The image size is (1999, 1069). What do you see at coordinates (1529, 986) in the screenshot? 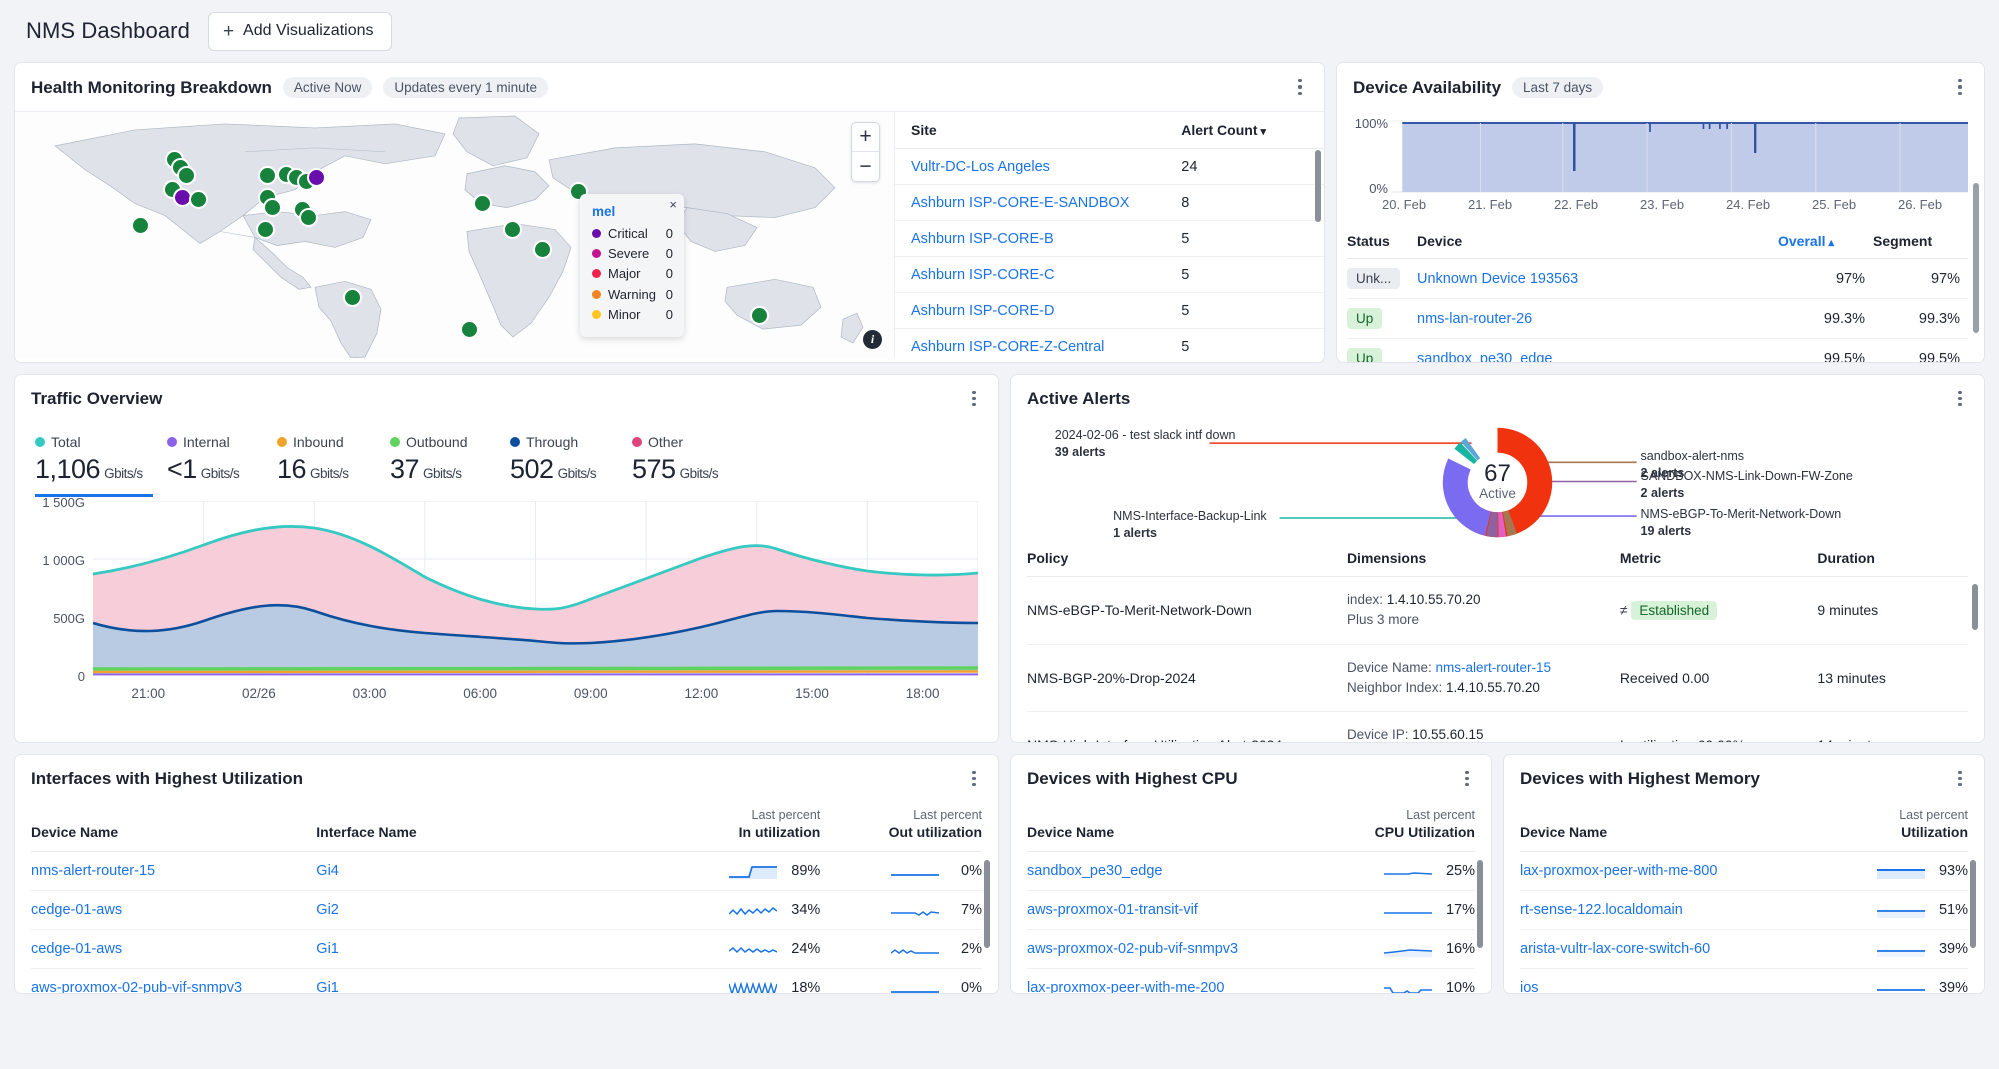
I see `device-link: ios` at bounding box center [1529, 986].